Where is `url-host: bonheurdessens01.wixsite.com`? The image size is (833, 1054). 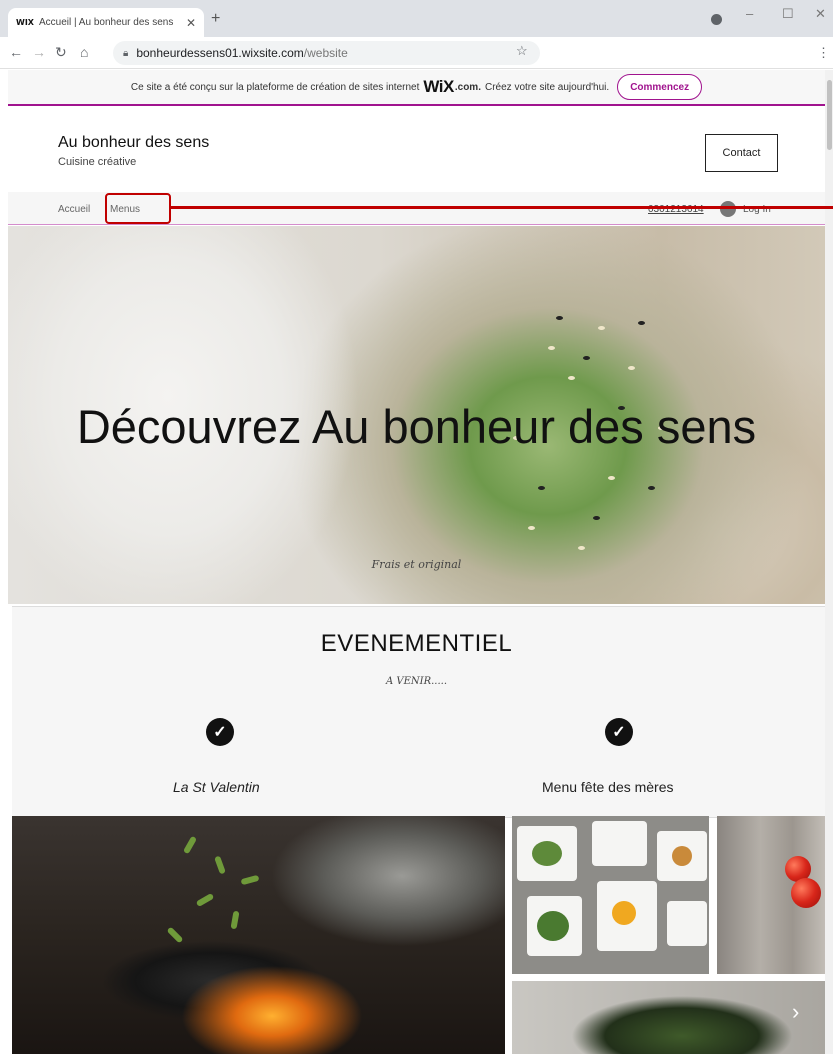 url-host: bonheurdessens01.wixsite.com is located at coordinates (220, 53).